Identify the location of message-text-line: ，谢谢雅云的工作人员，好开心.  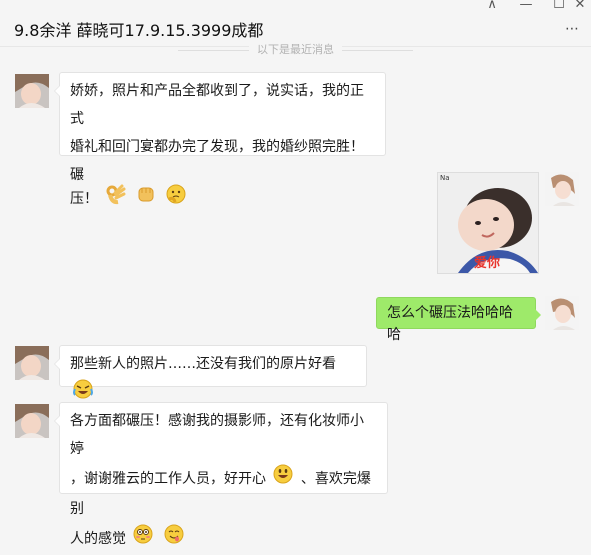
(168, 479).